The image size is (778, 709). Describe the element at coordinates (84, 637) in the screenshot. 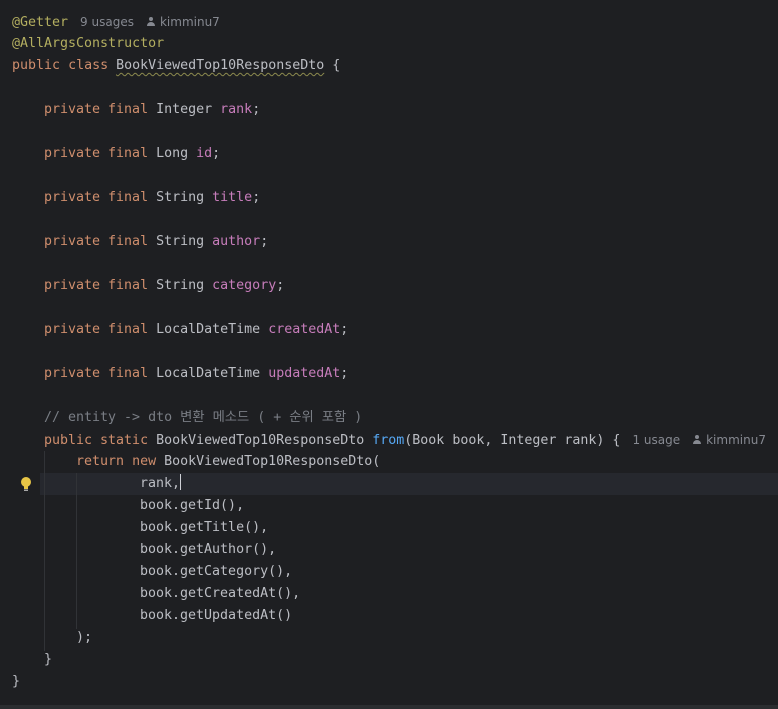

I see `code-line: );` at that location.